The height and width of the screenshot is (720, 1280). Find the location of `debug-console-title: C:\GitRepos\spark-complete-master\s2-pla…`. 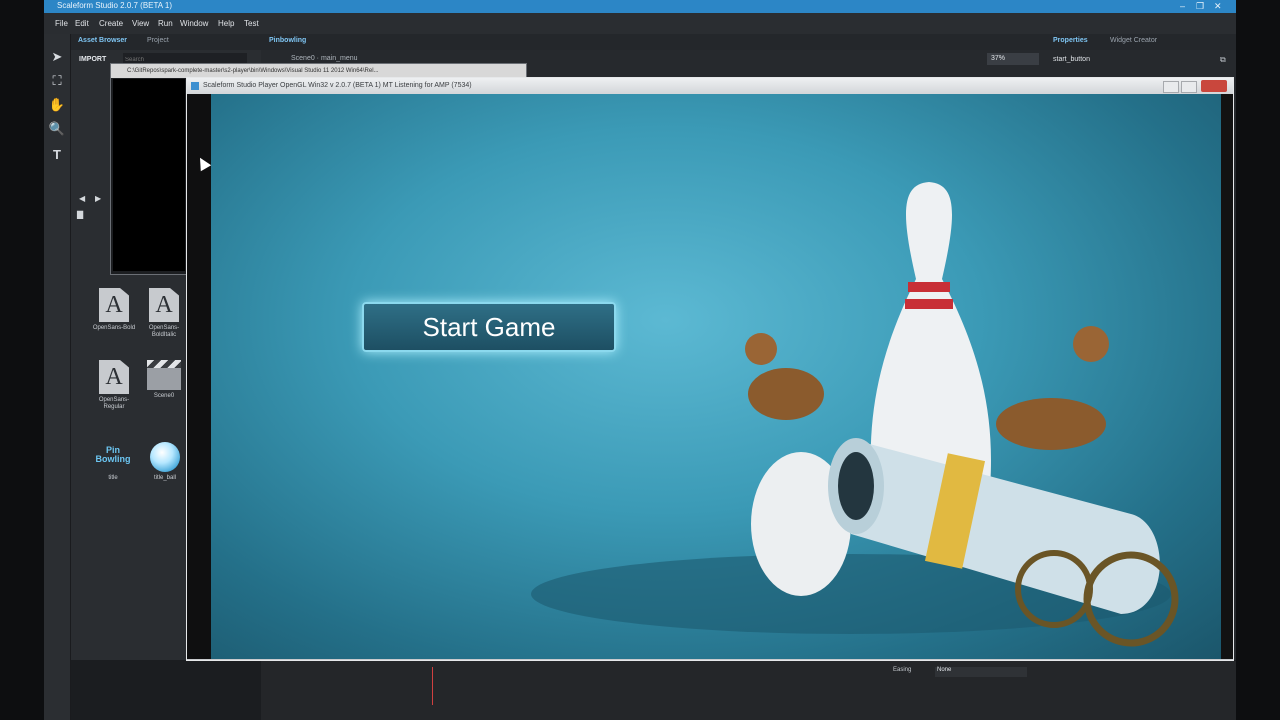

debug-console-title: C:\GitRepos\spark-complete-master\s2-pla… is located at coordinates (318, 71).